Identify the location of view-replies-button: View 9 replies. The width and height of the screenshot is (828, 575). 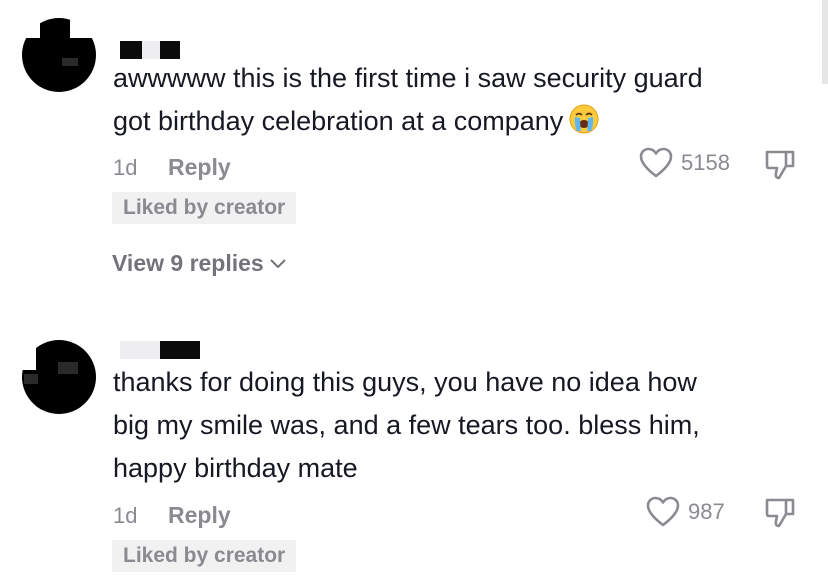
(199, 263).